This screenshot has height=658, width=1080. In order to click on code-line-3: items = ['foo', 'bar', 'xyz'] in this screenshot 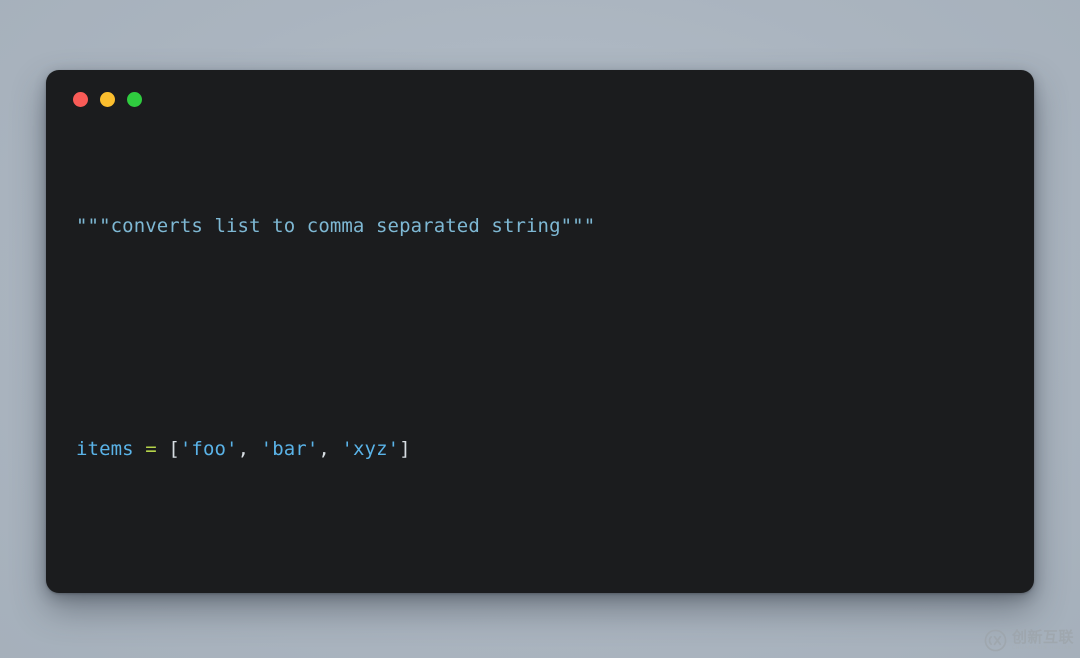, I will do `click(540, 449)`.